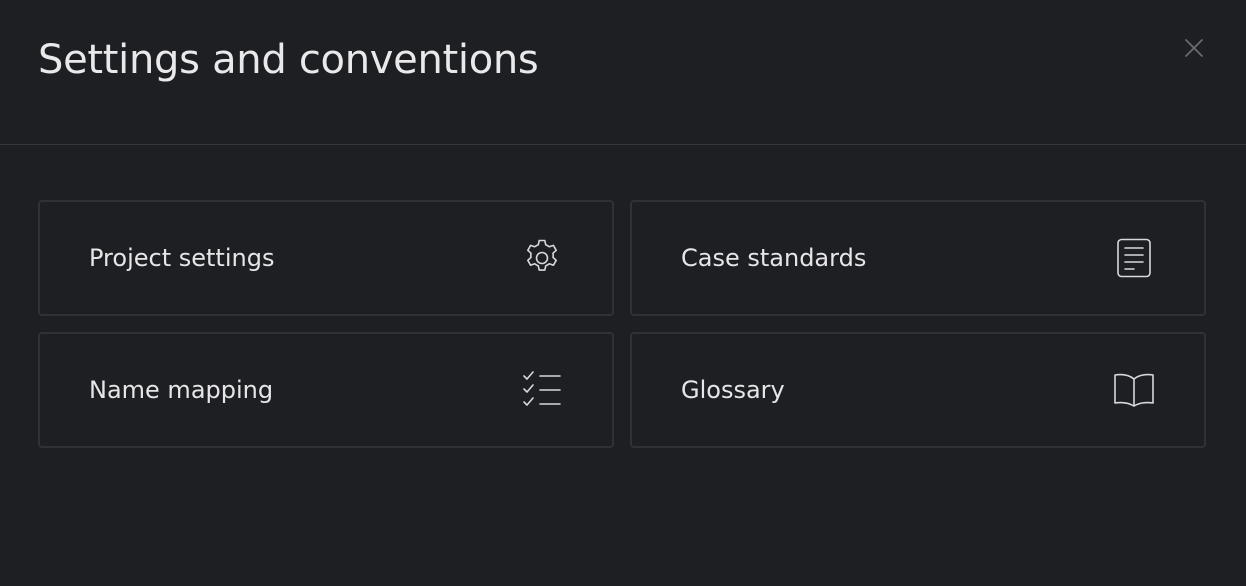  Describe the element at coordinates (918, 390) in the screenshot. I see `glossary-card: Glossary` at that location.